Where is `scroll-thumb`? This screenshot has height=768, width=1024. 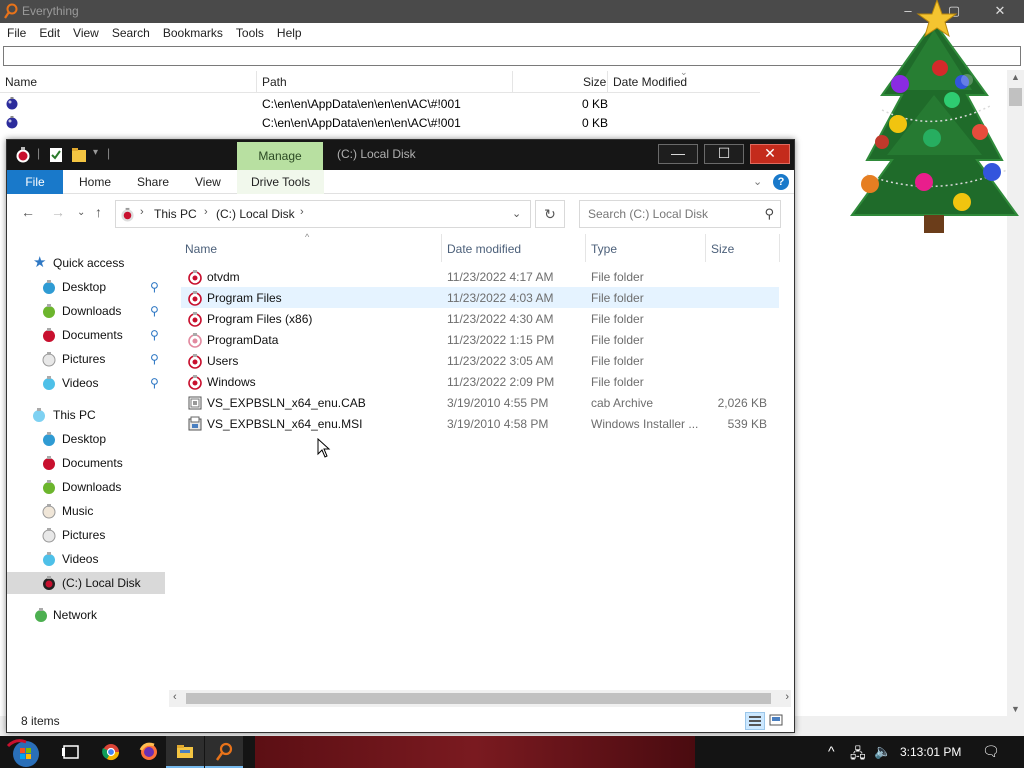
scroll-thumb is located at coordinates (478, 698).